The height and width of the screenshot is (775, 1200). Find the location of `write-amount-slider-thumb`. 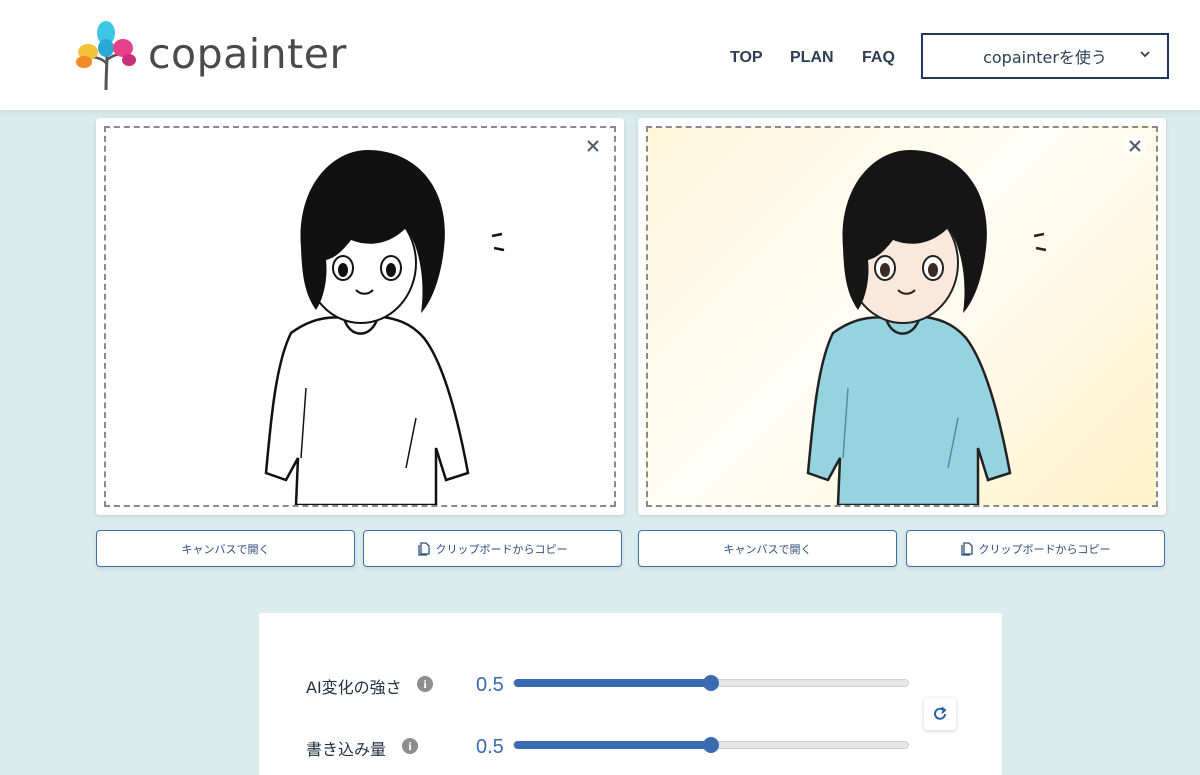

write-amount-slider-thumb is located at coordinates (711, 745).